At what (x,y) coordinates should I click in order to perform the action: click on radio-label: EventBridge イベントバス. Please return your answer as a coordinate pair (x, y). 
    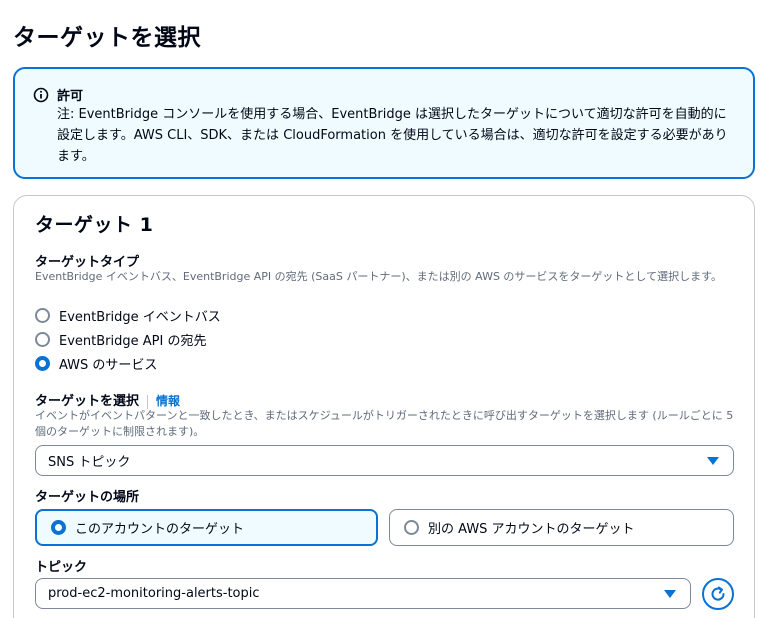
    Looking at the image, I should click on (140, 317).